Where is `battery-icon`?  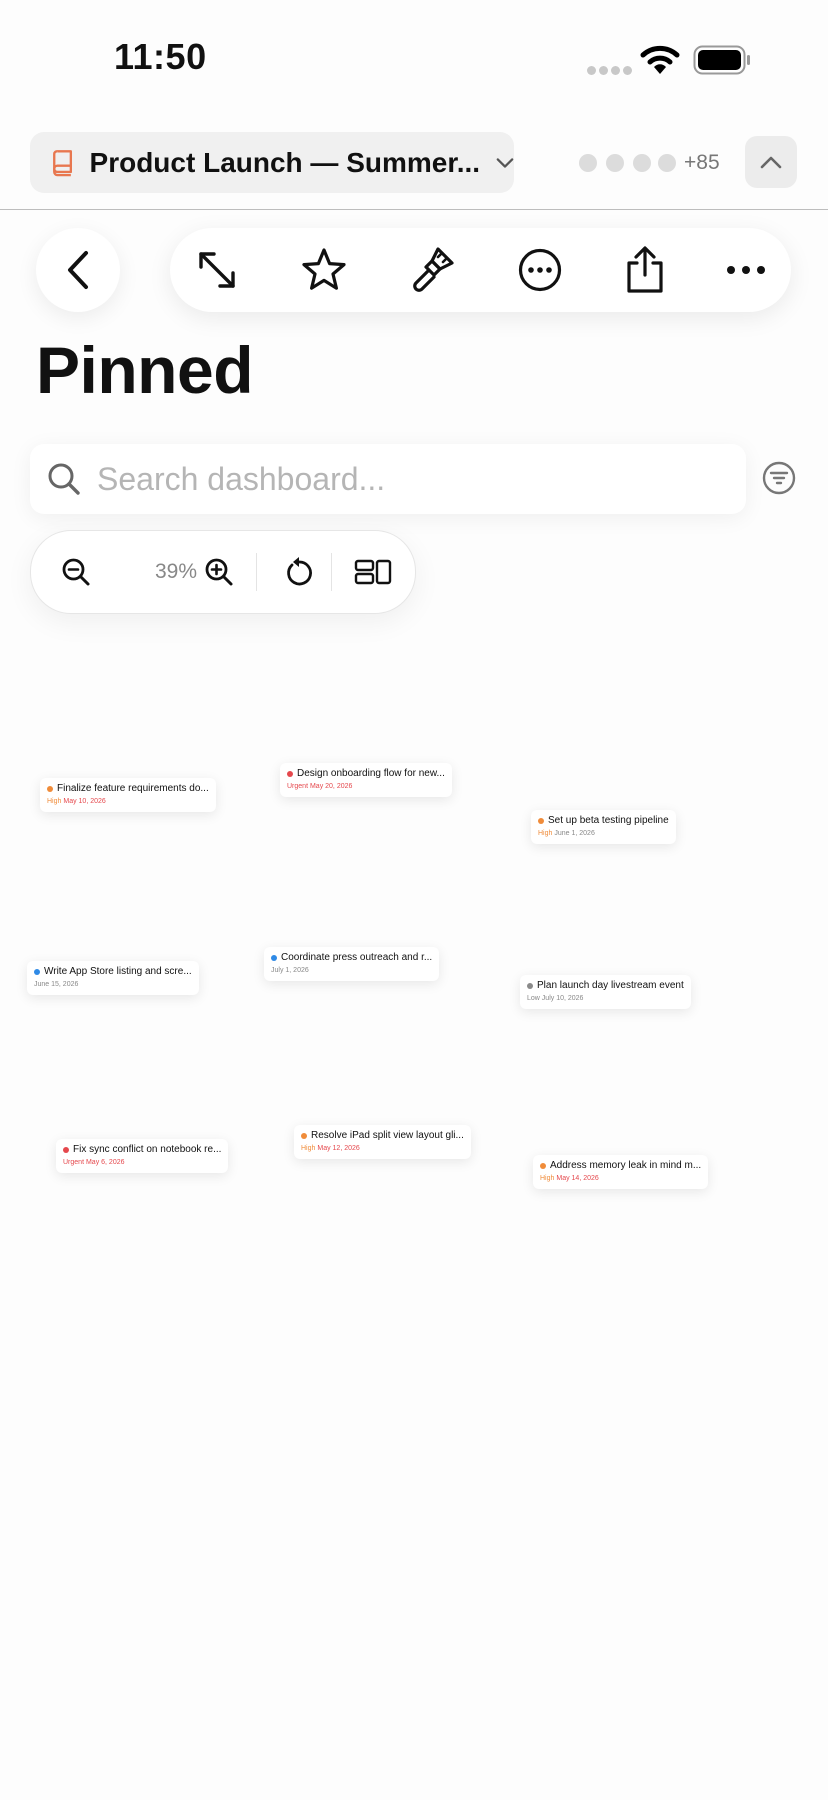 battery-icon is located at coordinates (721, 60).